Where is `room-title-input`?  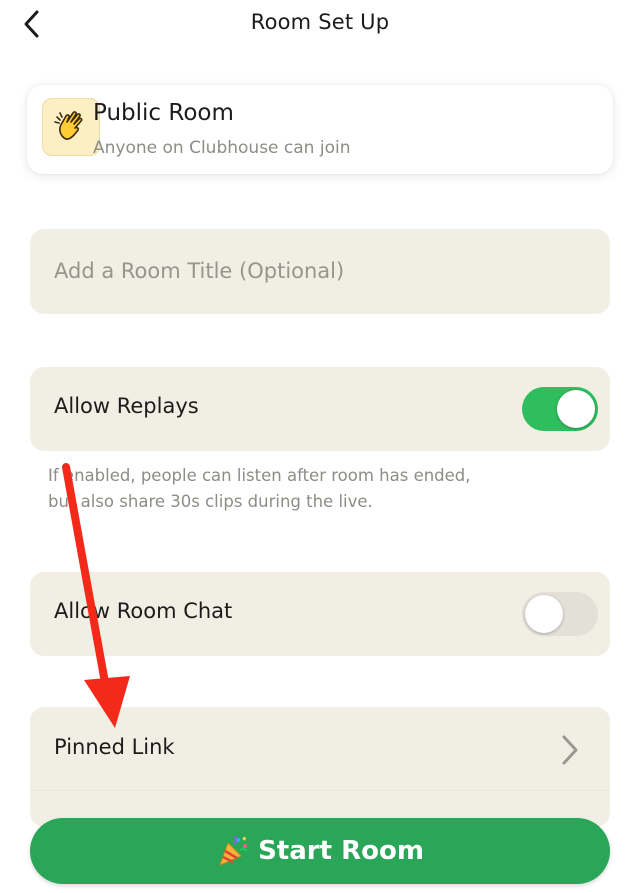
room-title-input is located at coordinates (319, 271).